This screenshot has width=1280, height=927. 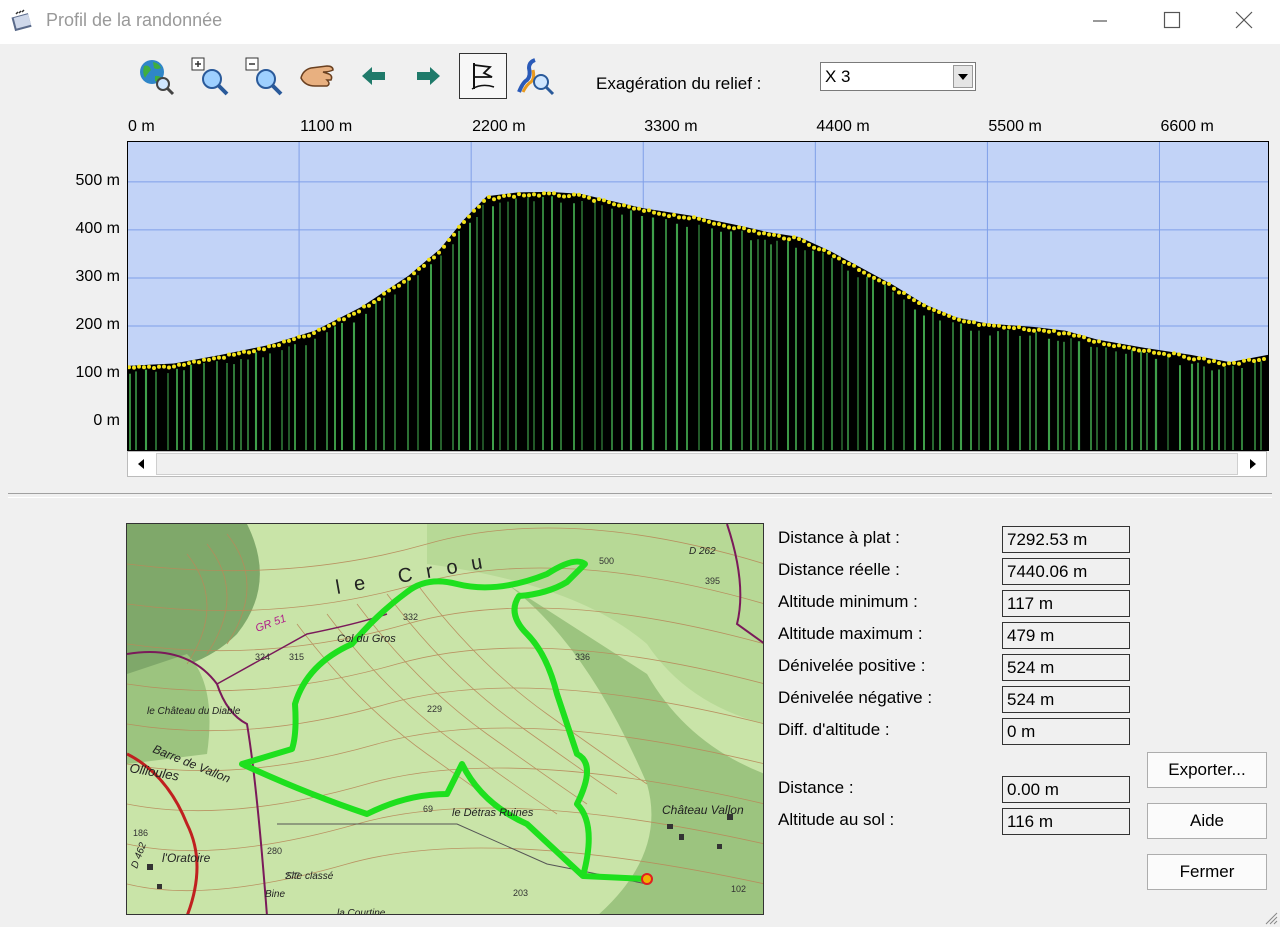 What do you see at coordinates (836, 819) in the screenshot?
I see `stat-label: Altitude au sol :` at bounding box center [836, 819].